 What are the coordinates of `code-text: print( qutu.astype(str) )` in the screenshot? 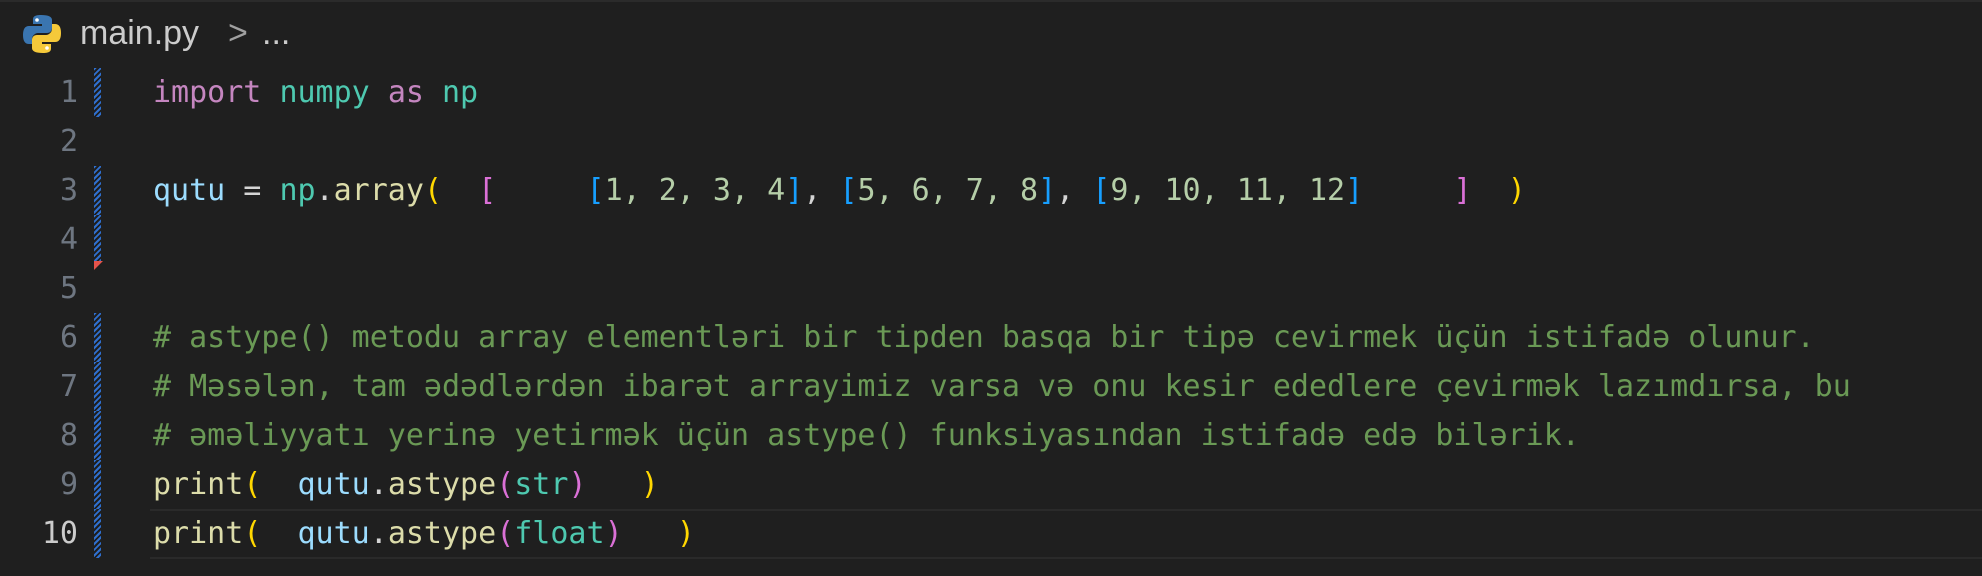 It's located at (406, 484).